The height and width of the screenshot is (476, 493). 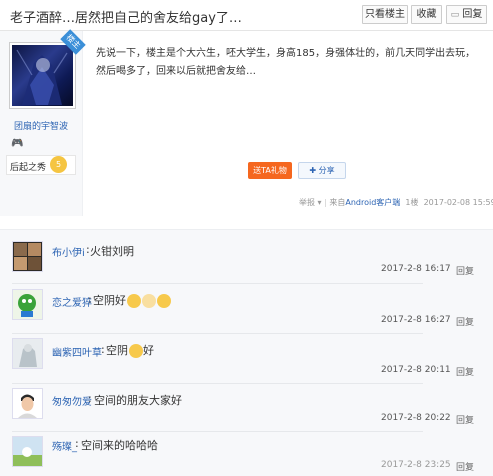 I want to click on post-time: 2017-02-08 15:59, so click(x=458, y=202).